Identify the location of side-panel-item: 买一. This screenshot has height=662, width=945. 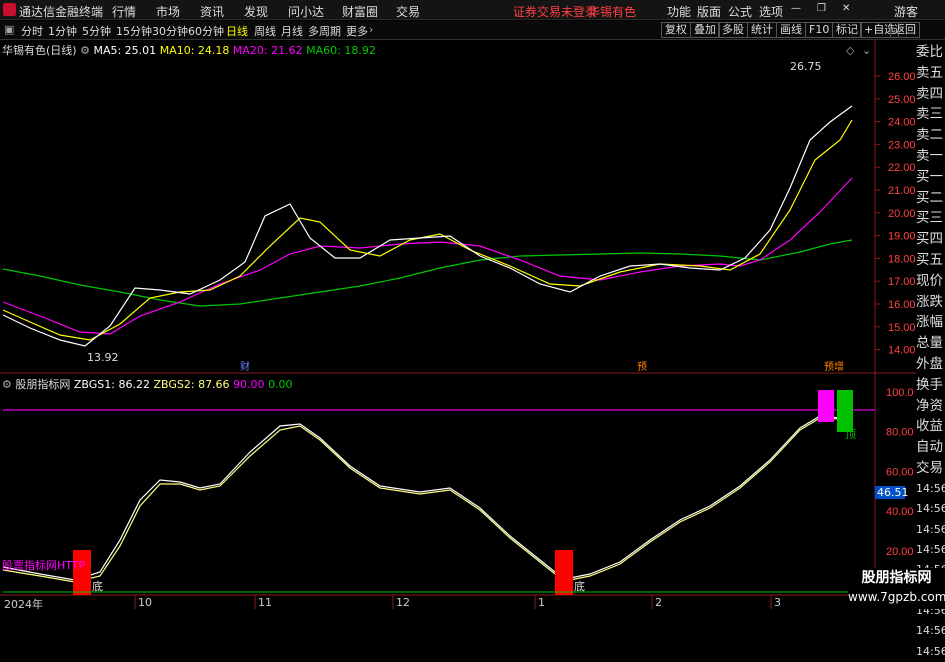
(930, 177).